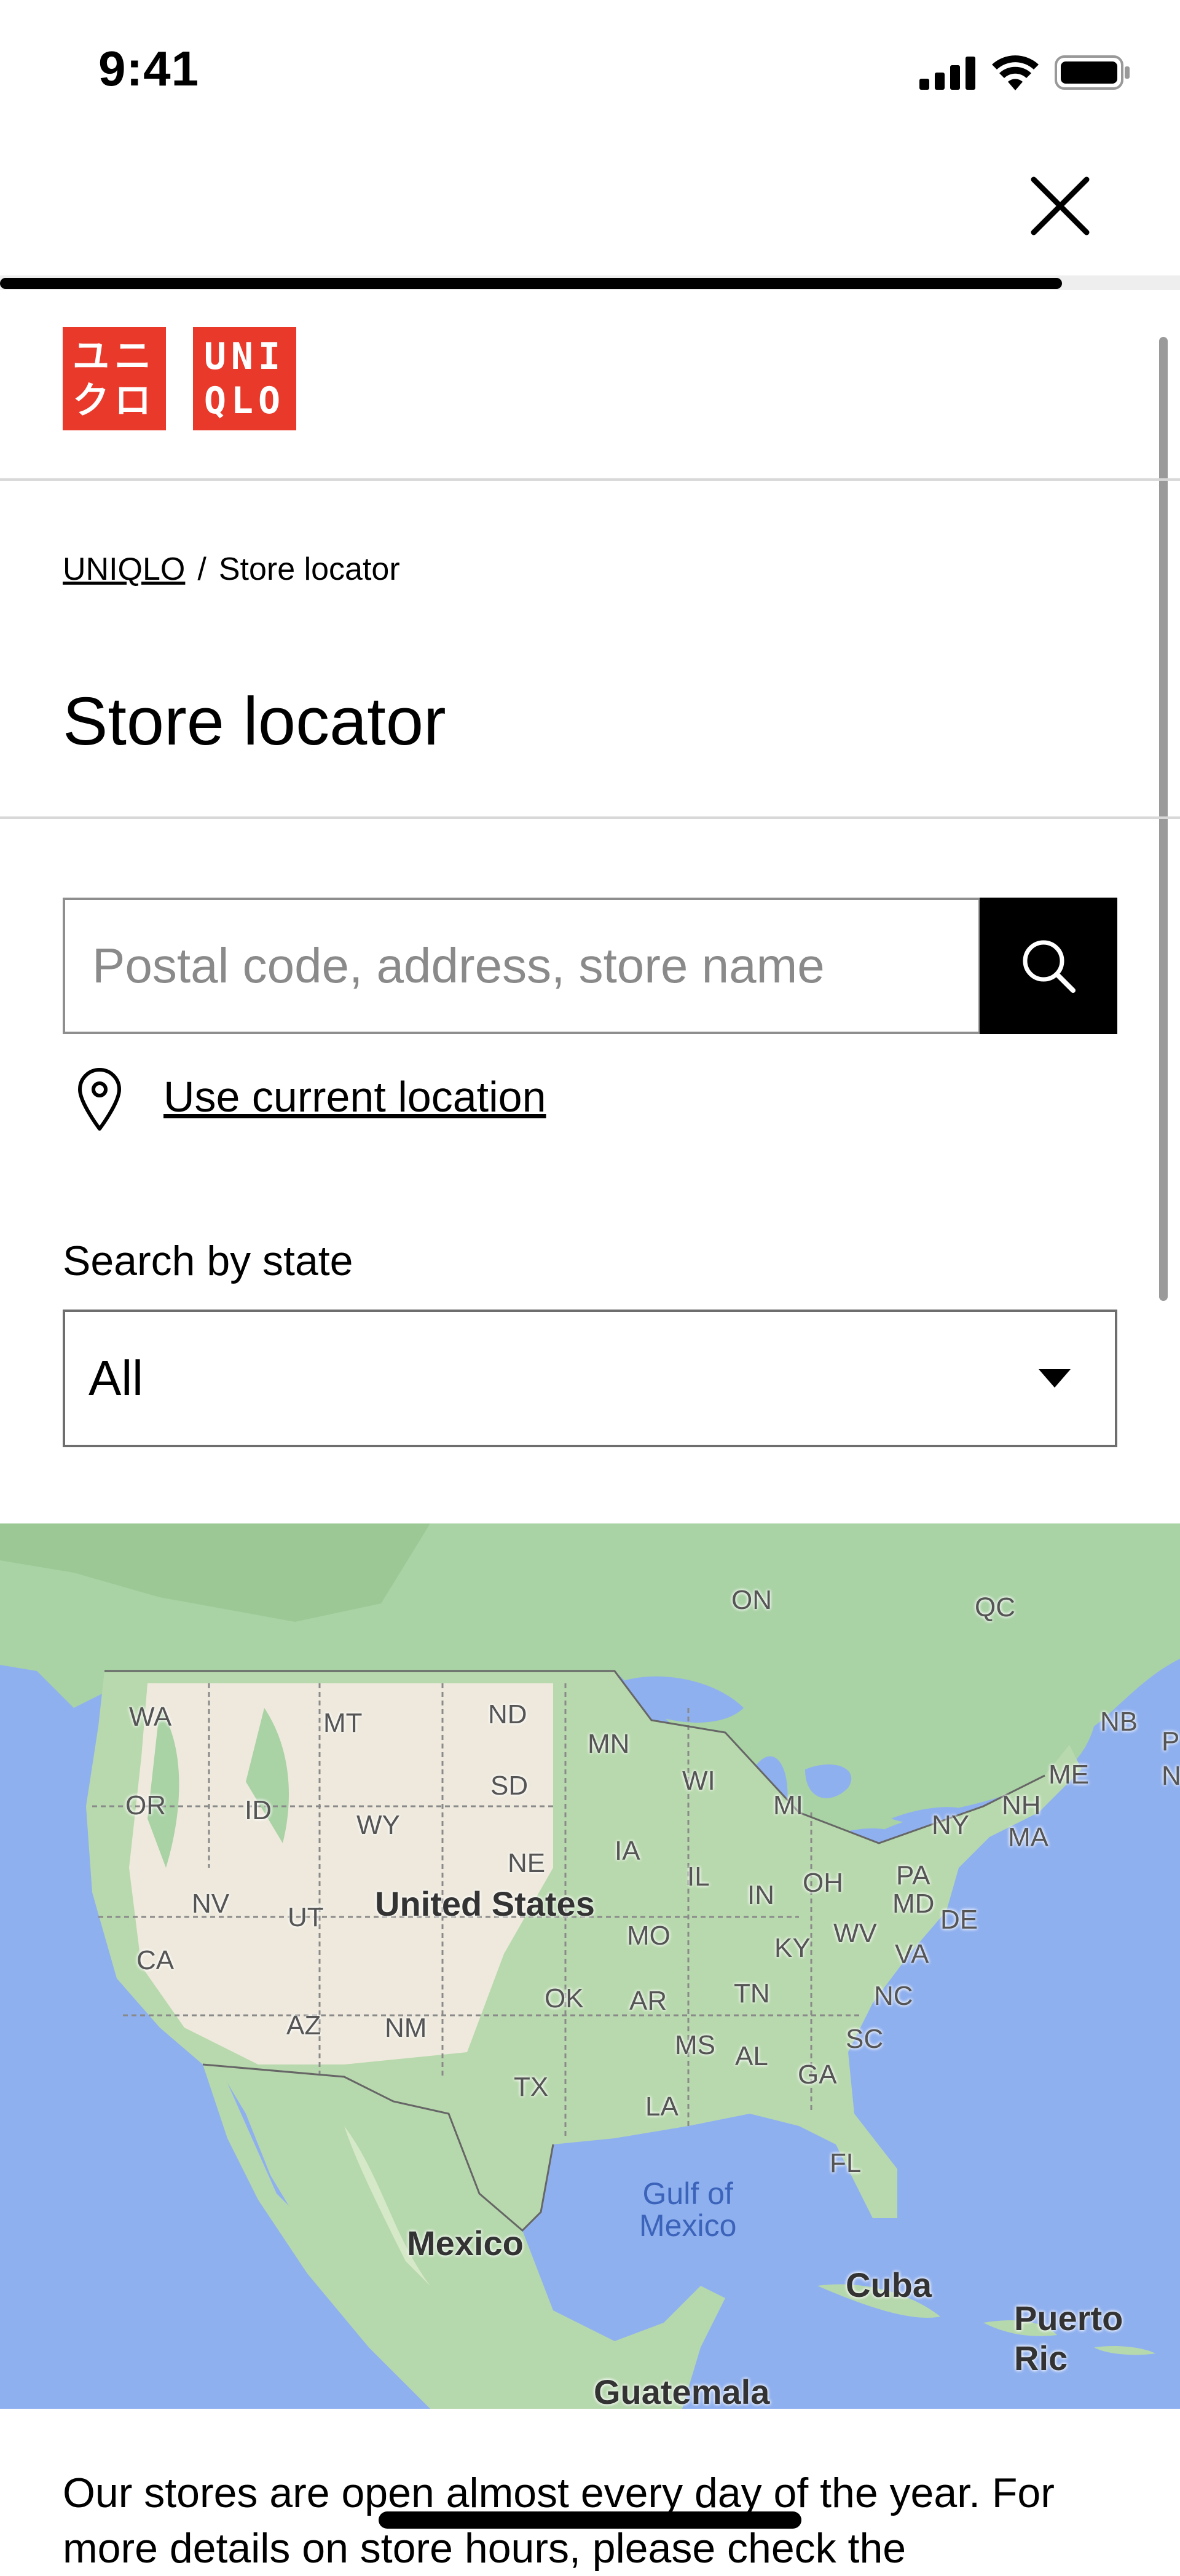  What do you see at coordinates (211, 1904) in the screenshot?
I see `map-label-nv: NV` at bounding box center [211, 1904].